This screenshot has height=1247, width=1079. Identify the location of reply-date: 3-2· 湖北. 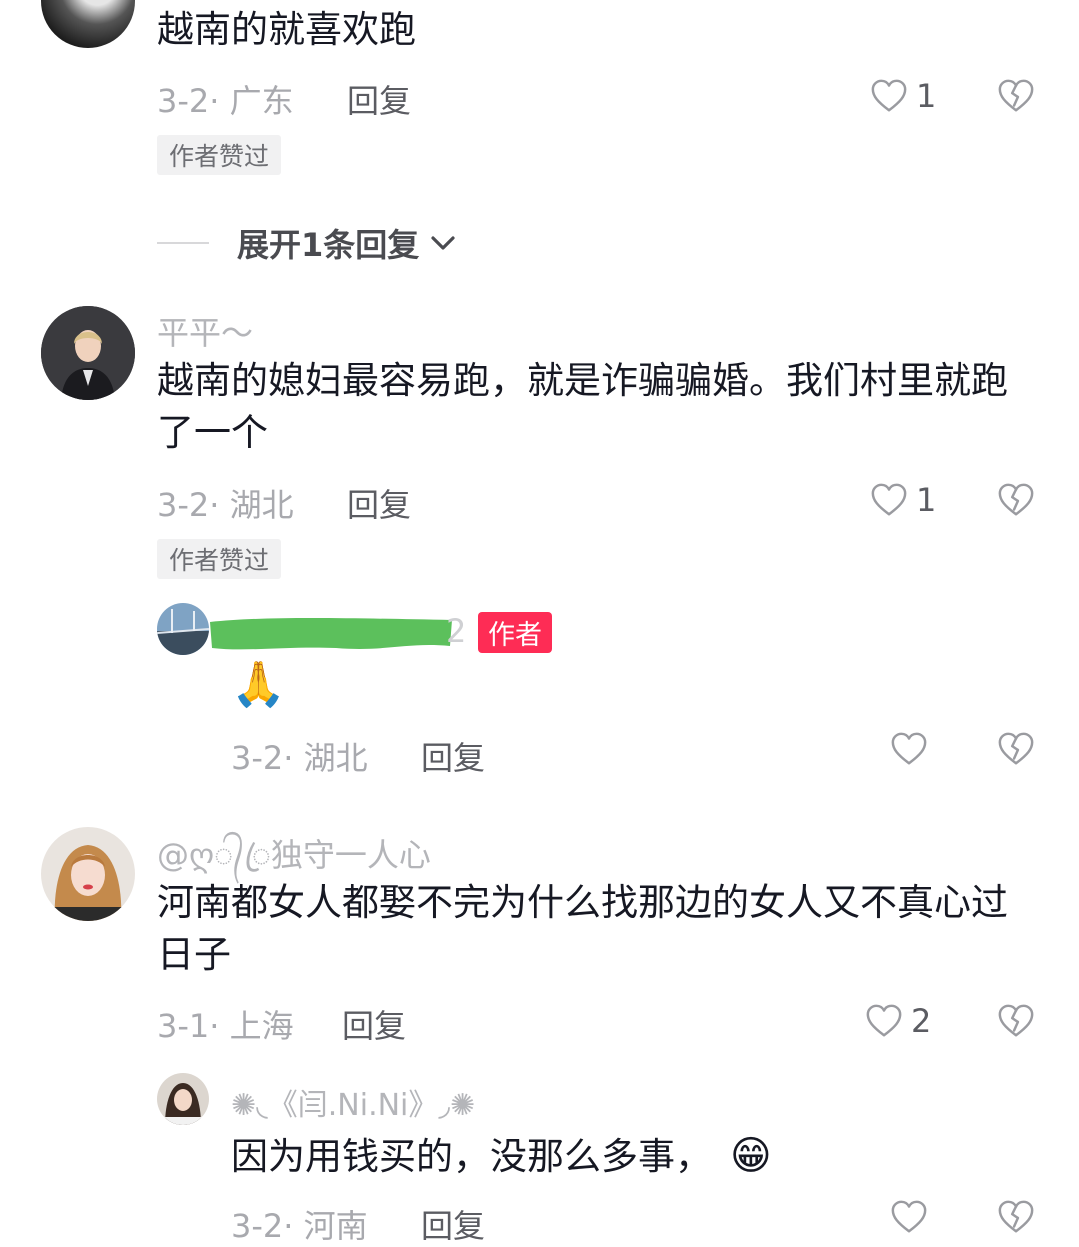
(299, 758).